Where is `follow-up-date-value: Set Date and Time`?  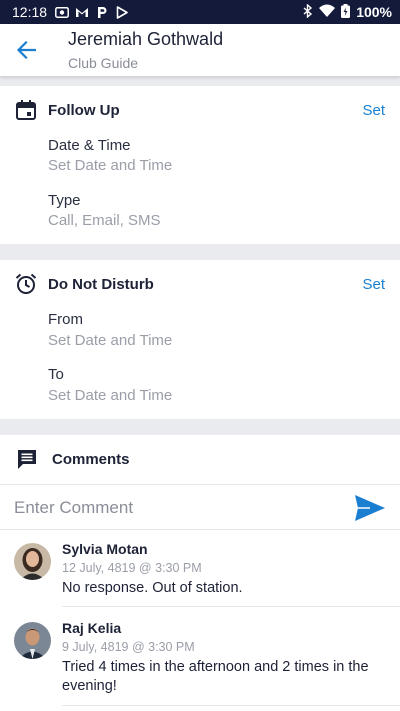 follow-up-date-value: Set Date and Time is located at coordinates (110, 165).